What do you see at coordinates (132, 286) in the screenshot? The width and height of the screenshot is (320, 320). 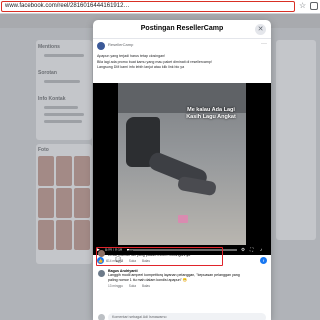 I see `like-comment-button: Suka` at bounding box center [132, 286].